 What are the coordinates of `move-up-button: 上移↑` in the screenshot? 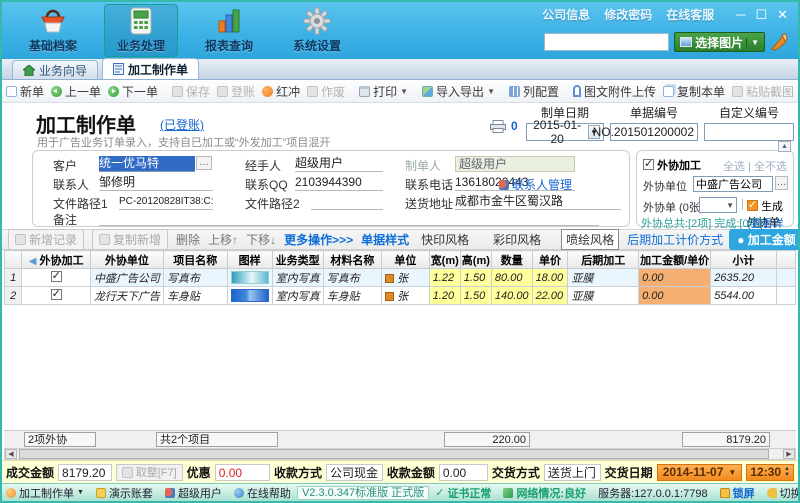 It's located at (223, 239).